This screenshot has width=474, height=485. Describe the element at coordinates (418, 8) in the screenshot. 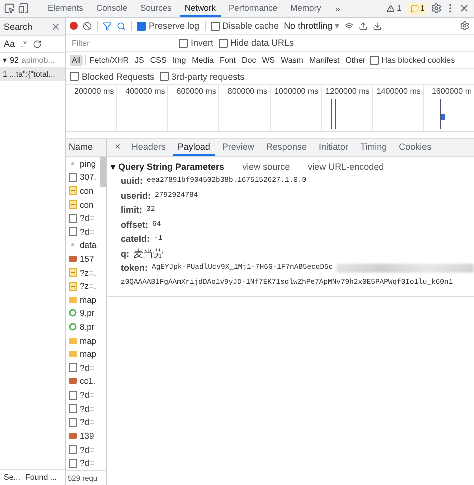

I see `issues-badge: 1` at that location.